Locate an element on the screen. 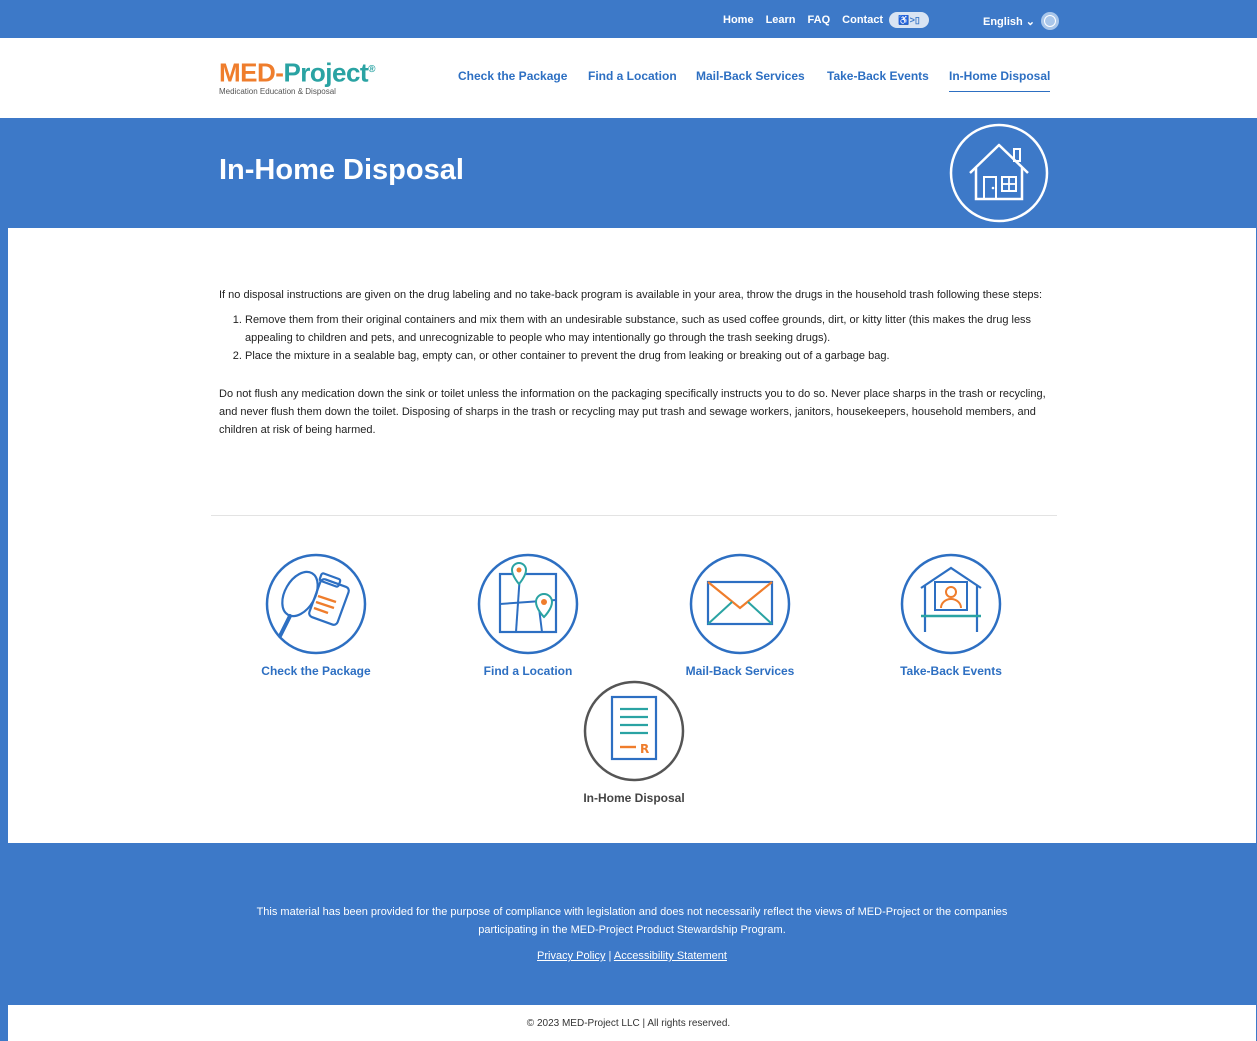 The height and width of the screenshot is (1041, 1257). utility-bar: Home Learn FAQ Contact ♿>▯ English ⌄ is located at coordinates (628, 19).